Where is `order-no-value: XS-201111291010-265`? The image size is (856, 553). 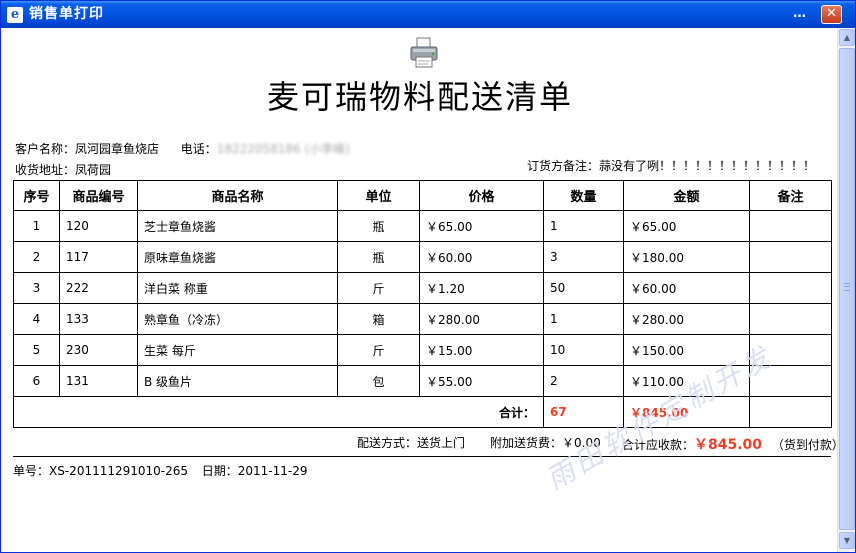 order-no-value: XS-201111291010-265 is located at coordinates (119, 471).